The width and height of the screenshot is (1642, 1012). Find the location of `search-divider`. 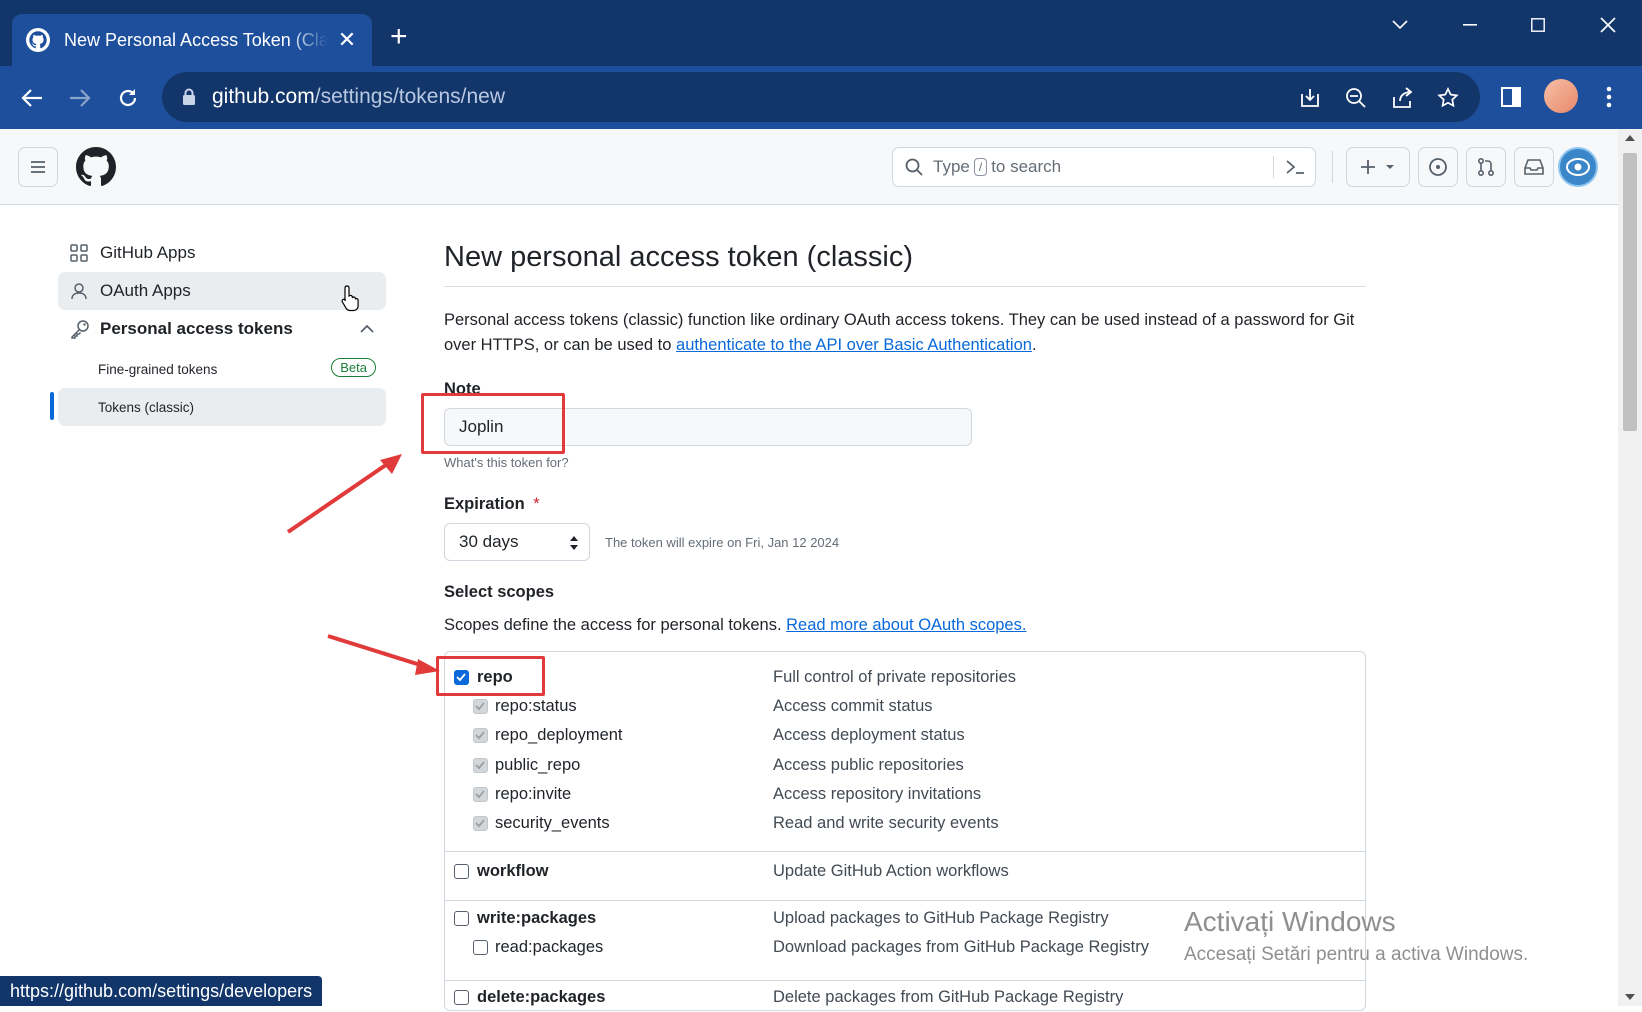

search-divider is located at coordinates (1273, 167).